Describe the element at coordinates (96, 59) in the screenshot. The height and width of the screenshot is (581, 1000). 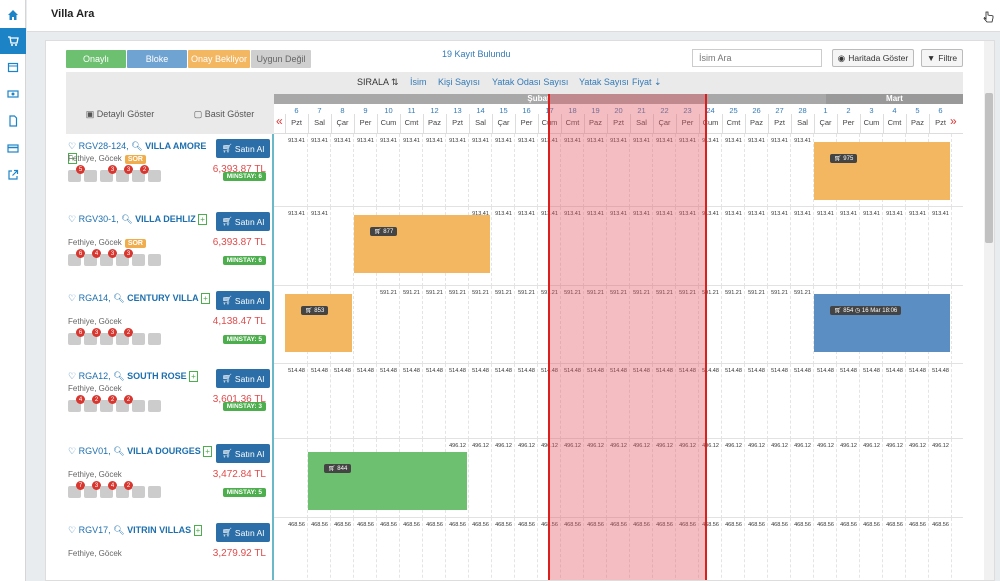
I see `approved-legend-button: Onaylı` at that location.